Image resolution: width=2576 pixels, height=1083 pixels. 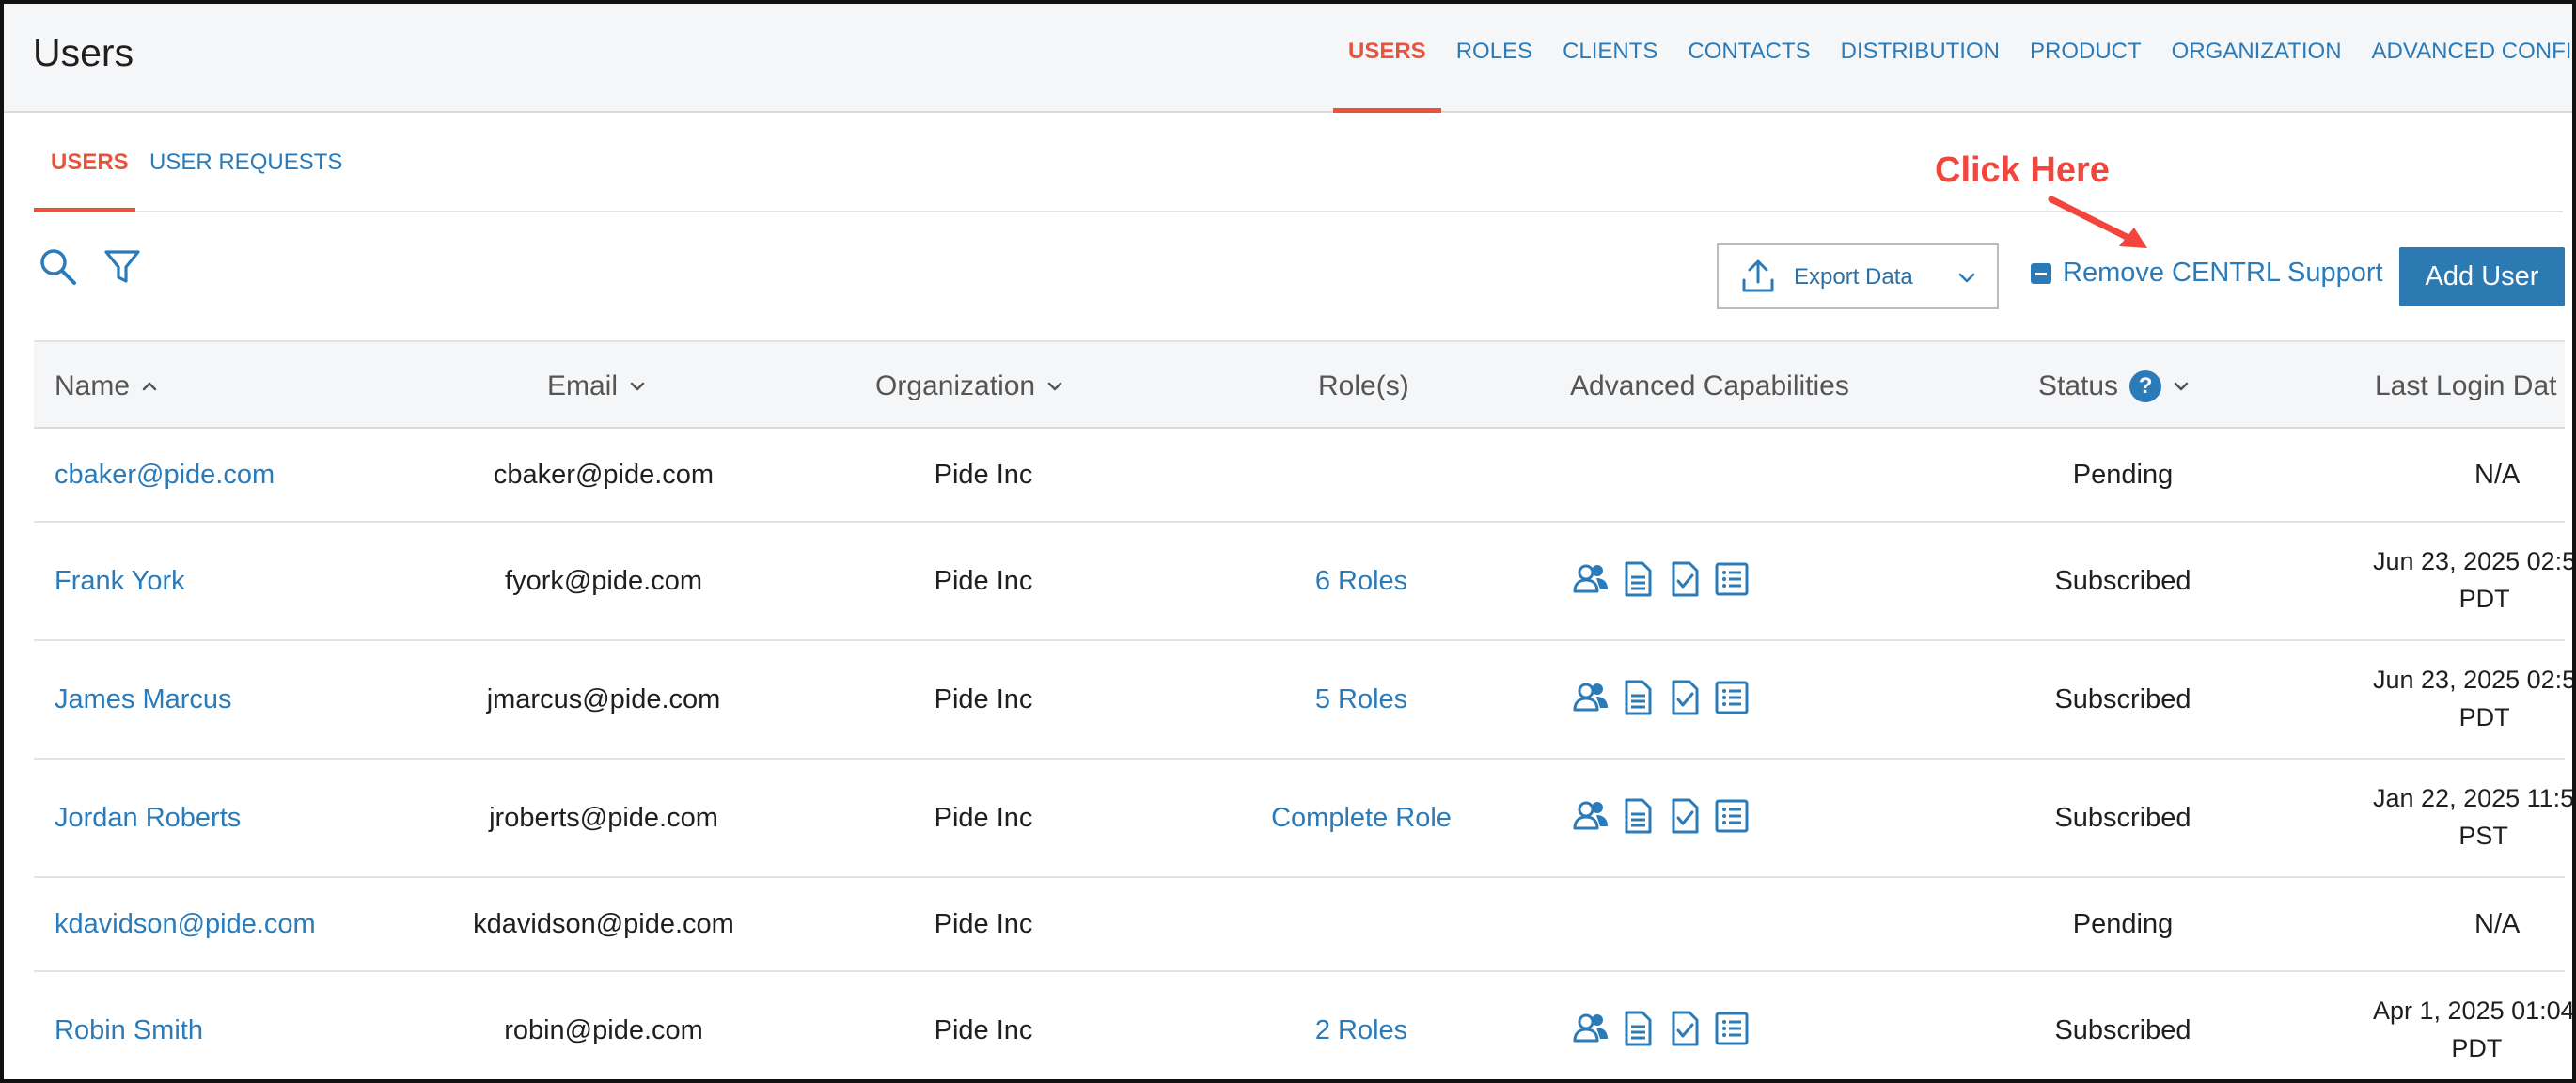 I want to click on user-email: kdavidson@pide.com, so click(x=603, y=924).